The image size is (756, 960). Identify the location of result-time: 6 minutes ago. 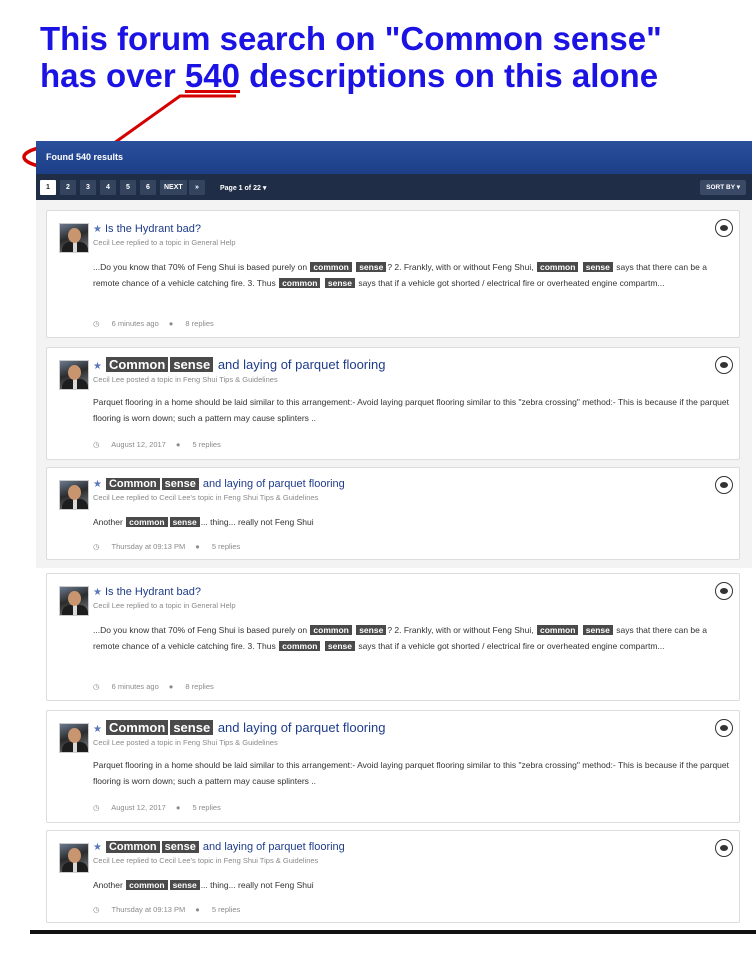
(135, 686).